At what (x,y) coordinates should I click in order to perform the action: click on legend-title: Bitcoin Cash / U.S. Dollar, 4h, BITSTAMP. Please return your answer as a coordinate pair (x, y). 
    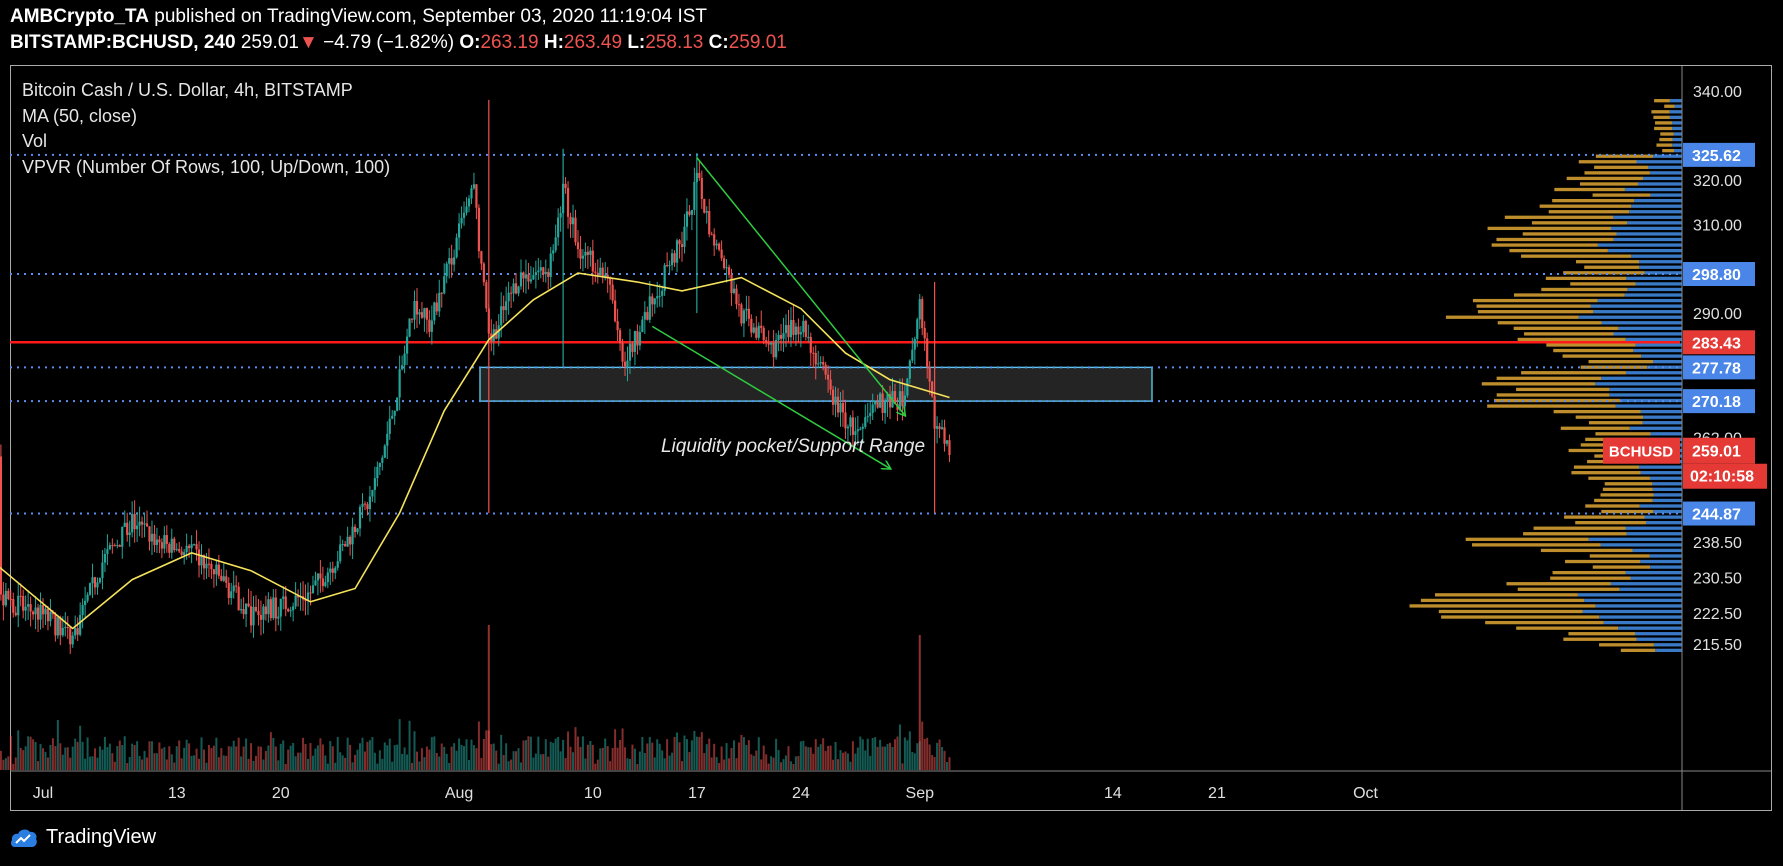
    Looking at the image, I should click on (206, 91).